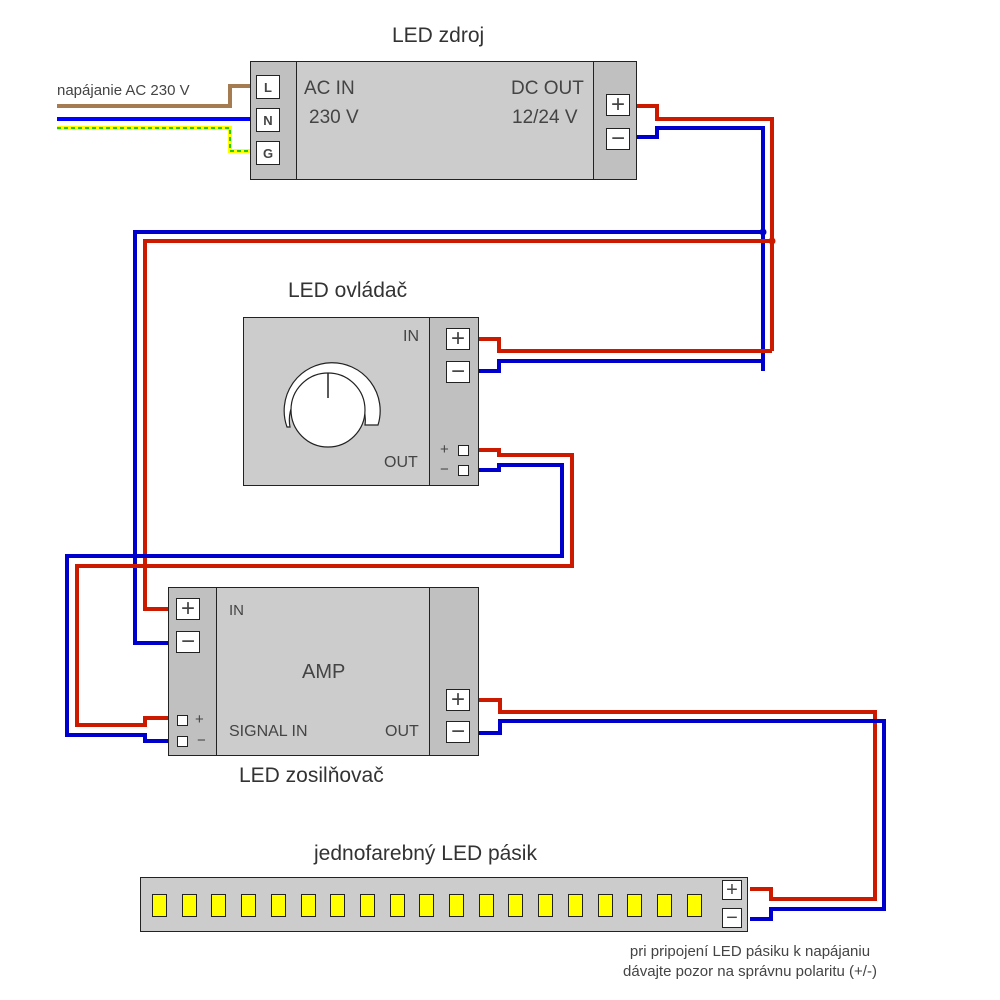 Image resolution: width=1000 pixels, height=1000 pixels. What do you see at coordinates (199, 719) in the screenshot?
I see `amp-signal-plus-sign: +` at bounding box center [199, 719].